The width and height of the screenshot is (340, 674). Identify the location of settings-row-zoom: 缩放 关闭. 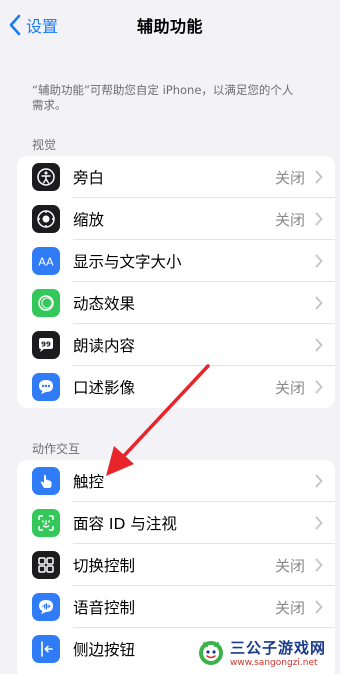
(176, 219).